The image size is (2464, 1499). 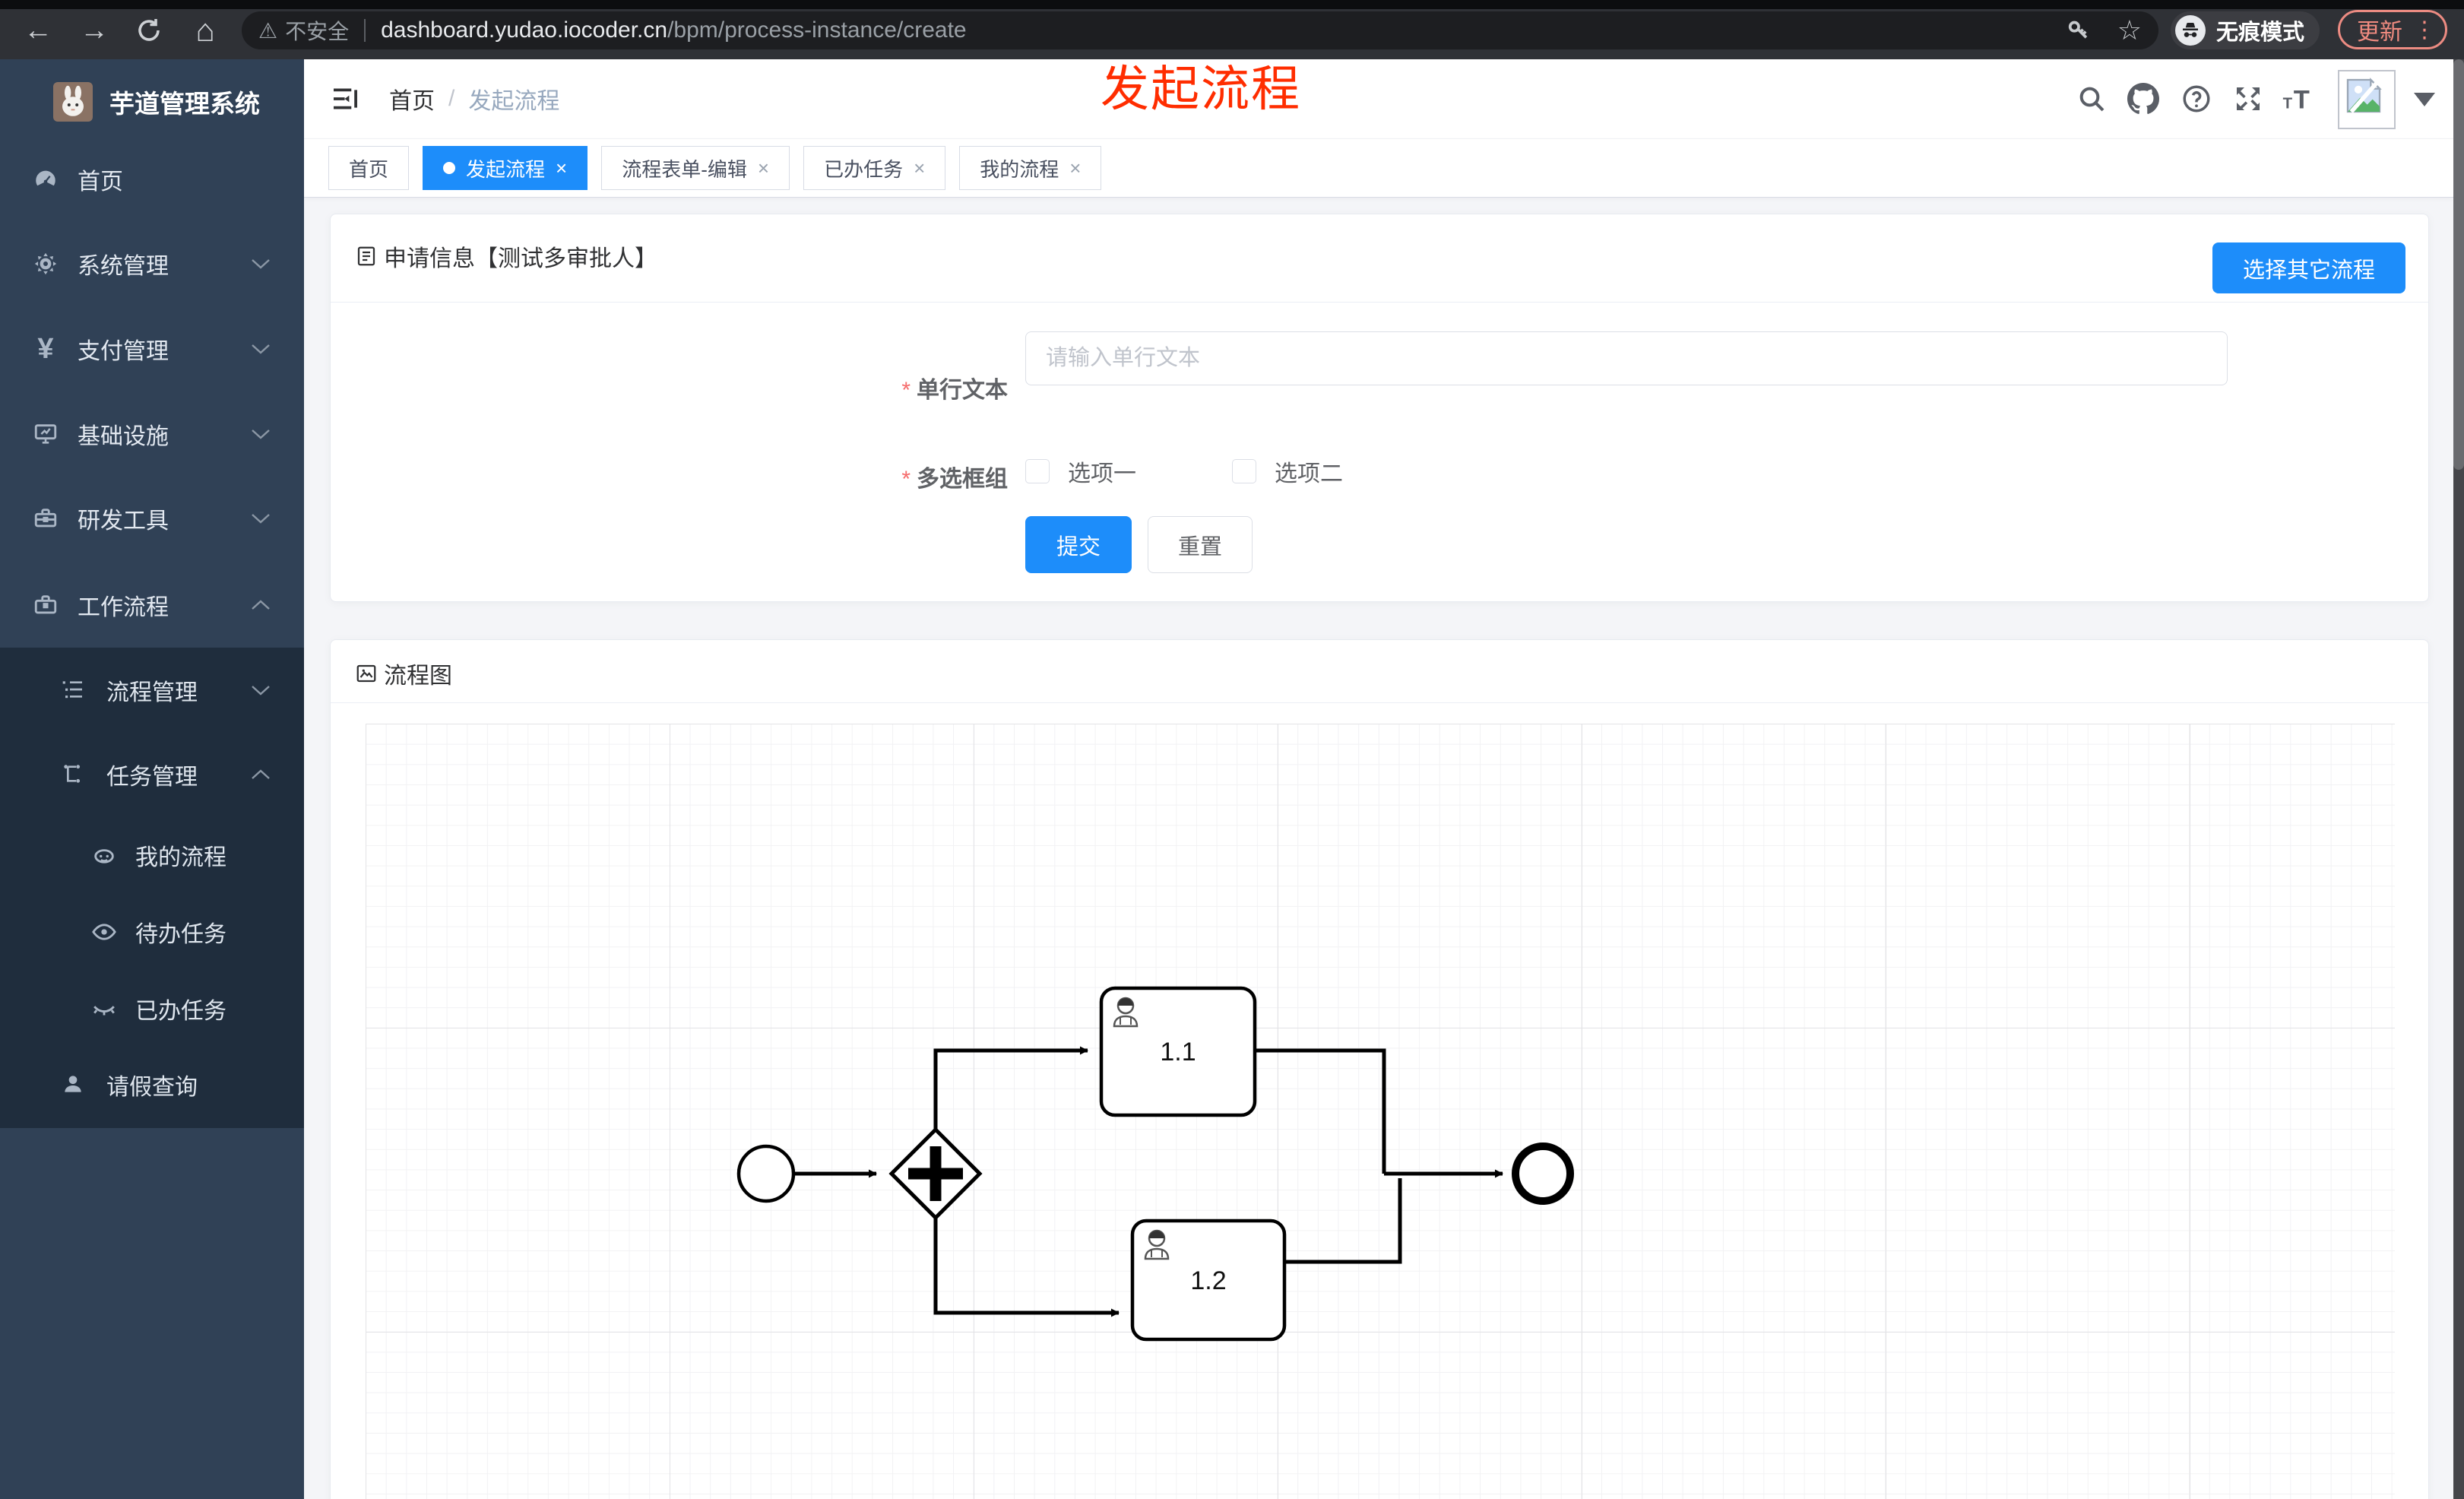 What do you see at coordinates (2143, 99) in the screenshot?
I see `github-icon` at bounding box center [2143, 99].